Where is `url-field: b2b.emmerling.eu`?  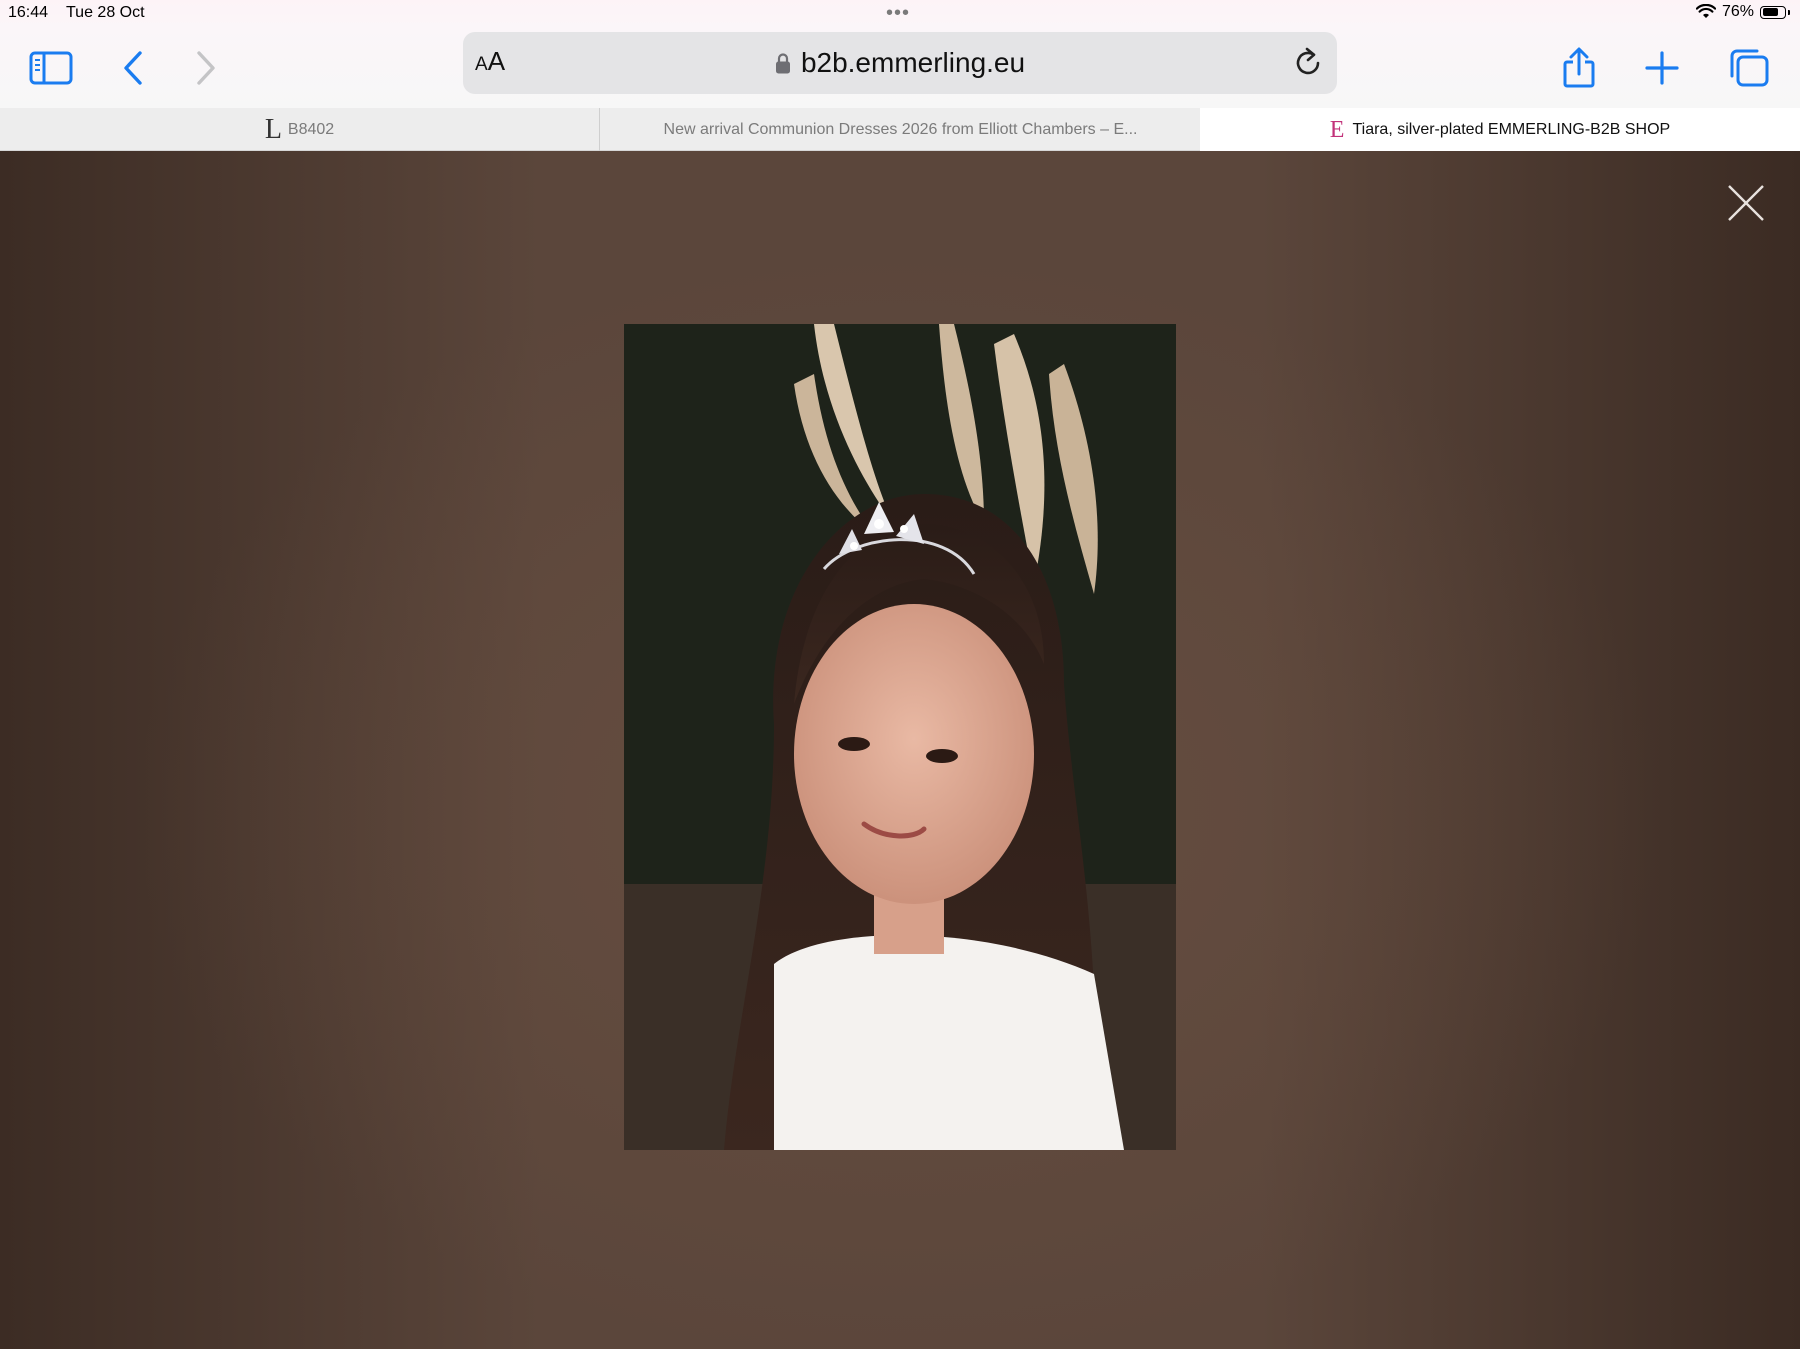 url-field: b2b.emmerling.eu is located at coordinates (900, 63).